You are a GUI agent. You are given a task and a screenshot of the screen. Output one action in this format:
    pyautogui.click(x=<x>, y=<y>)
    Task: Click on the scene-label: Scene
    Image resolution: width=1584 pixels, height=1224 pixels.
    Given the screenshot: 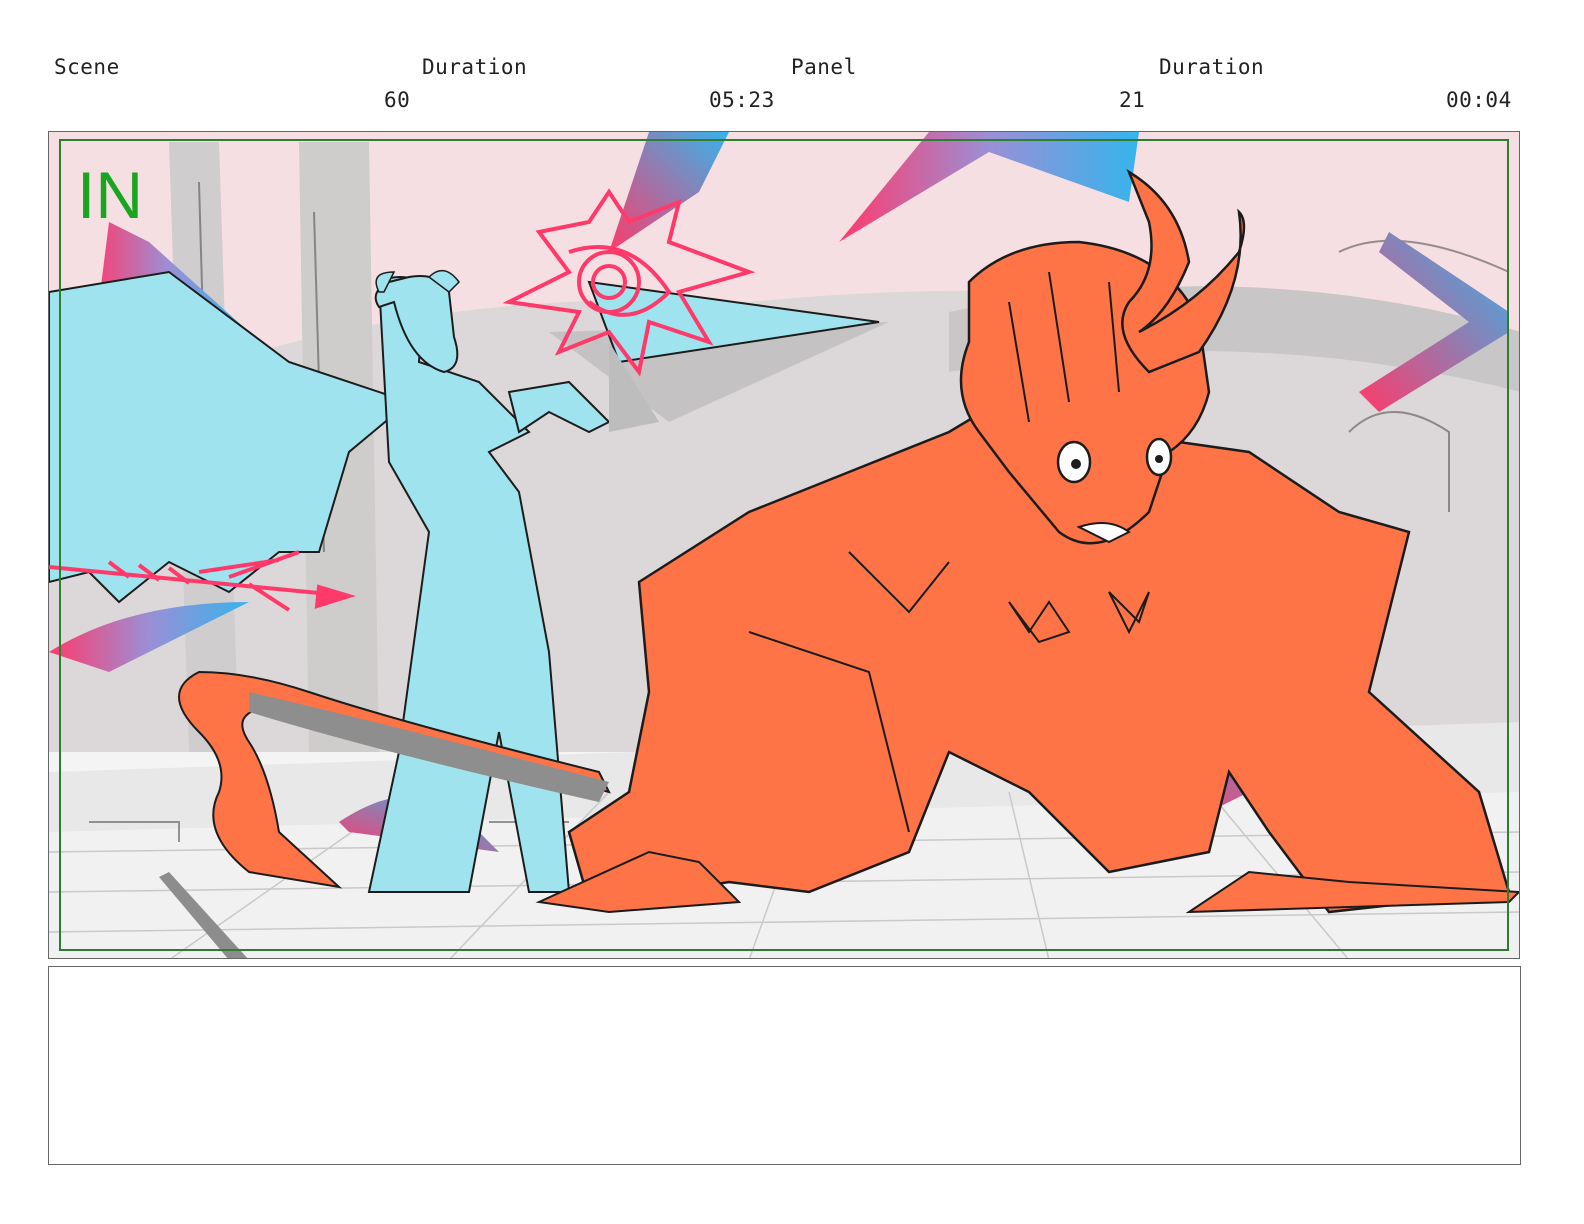 What is the action you would take?
    pyautogui.click(x=87, y=67)
    